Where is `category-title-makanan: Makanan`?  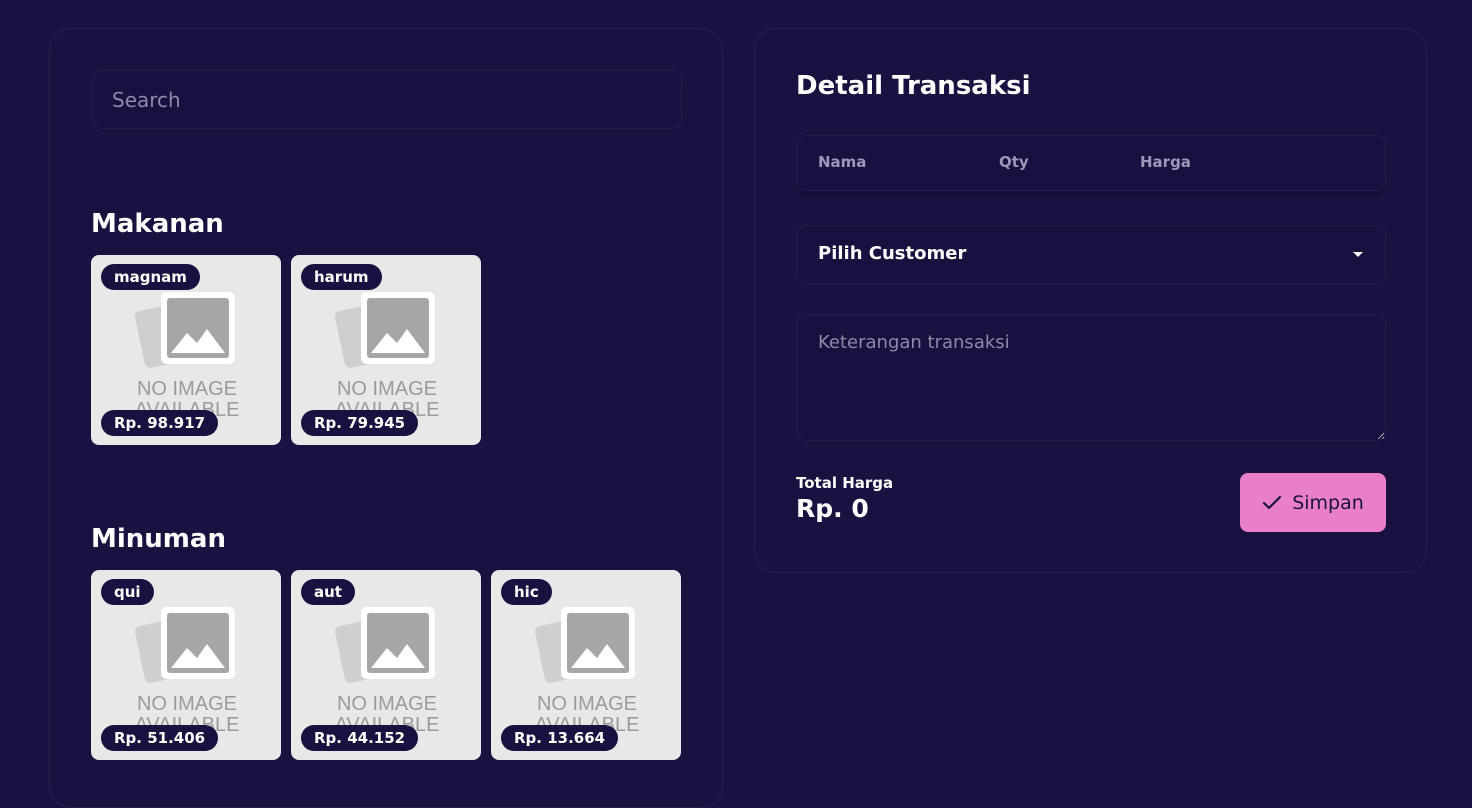
category-title-makanan: Makanan is located at coordinates (157, 224).